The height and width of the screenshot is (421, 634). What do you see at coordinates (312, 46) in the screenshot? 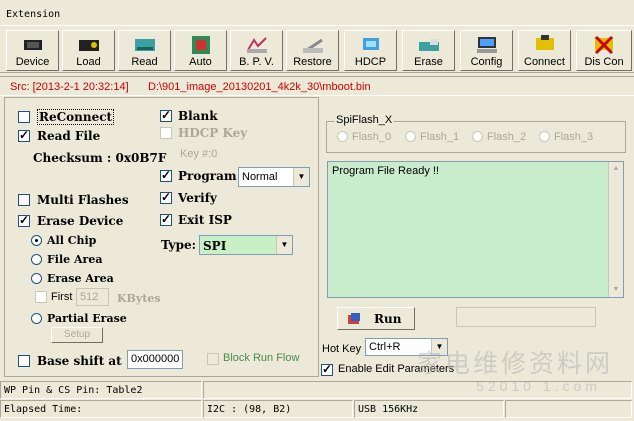
I see `restore-icon` at bounding box center [312, 46].